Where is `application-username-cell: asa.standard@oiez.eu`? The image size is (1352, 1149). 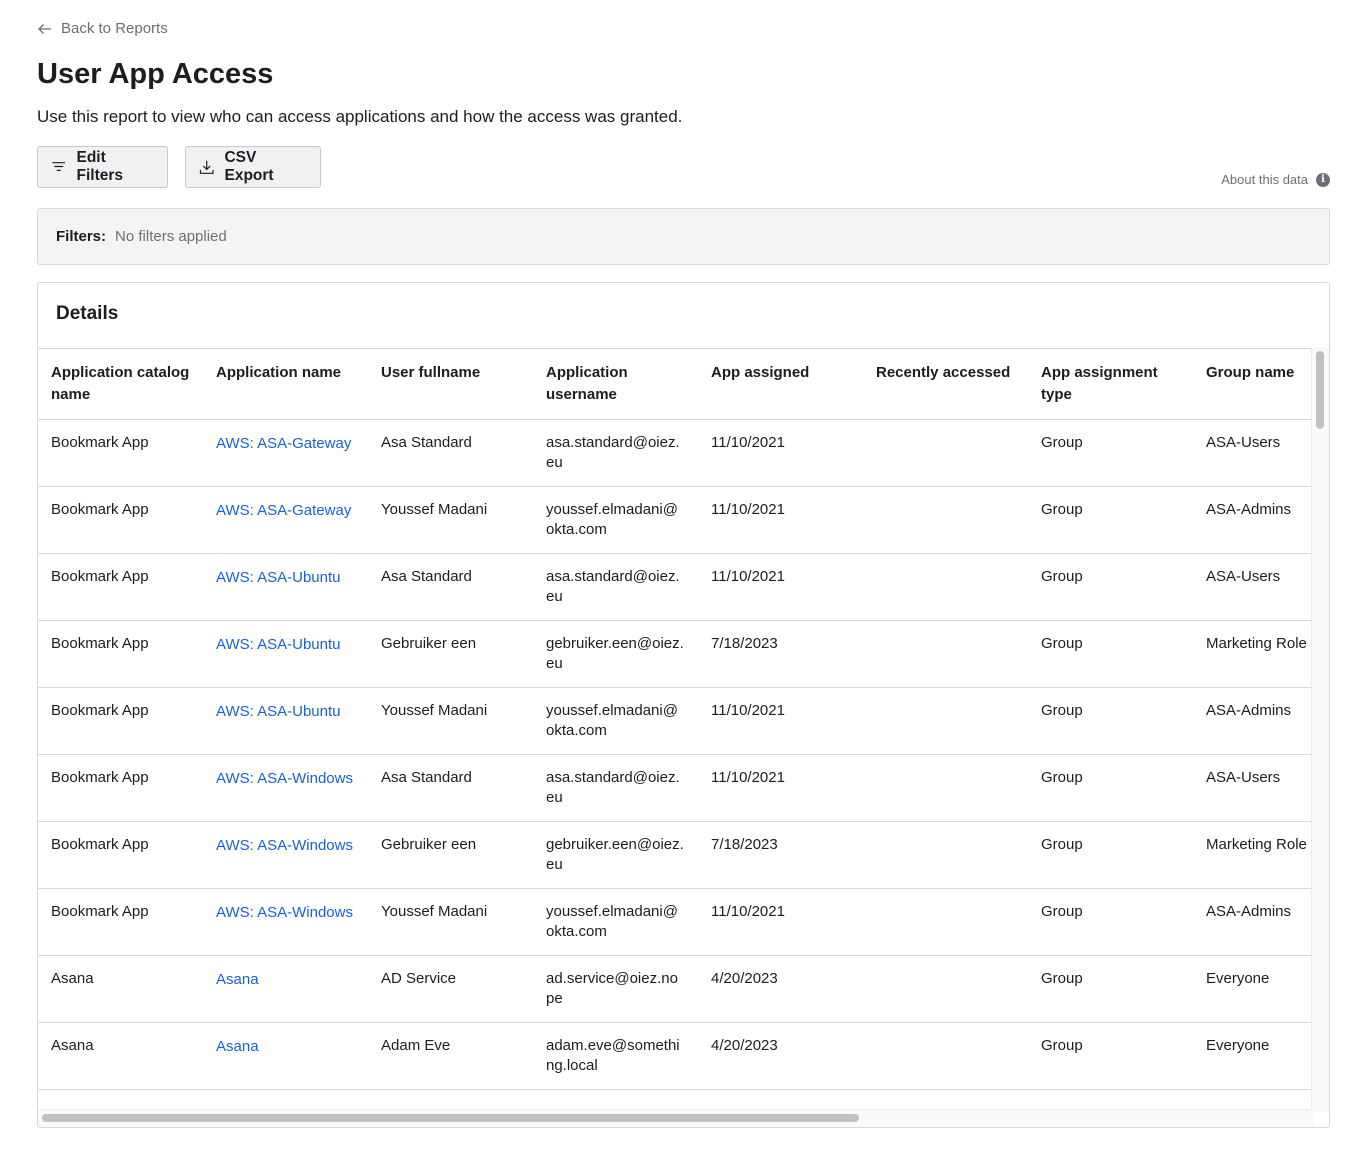
application-username-cell: asa.standard@oiez.eu is located at coordinates (615, 453).